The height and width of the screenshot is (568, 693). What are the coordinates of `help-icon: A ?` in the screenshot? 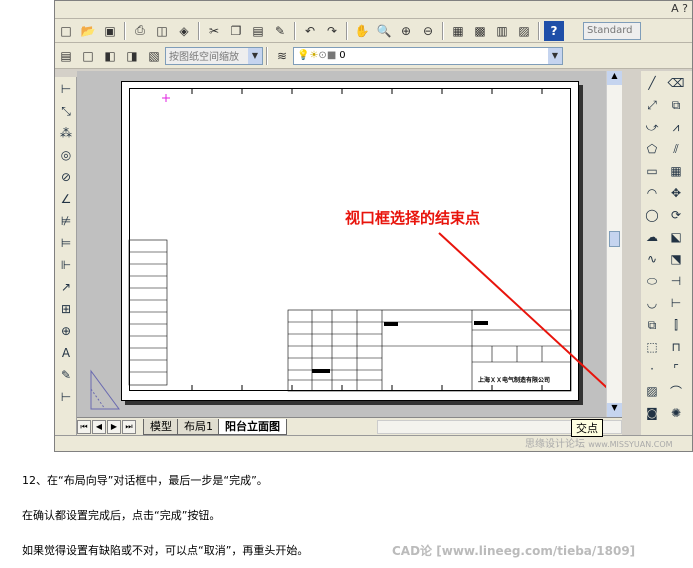 It's located at (679, 8).